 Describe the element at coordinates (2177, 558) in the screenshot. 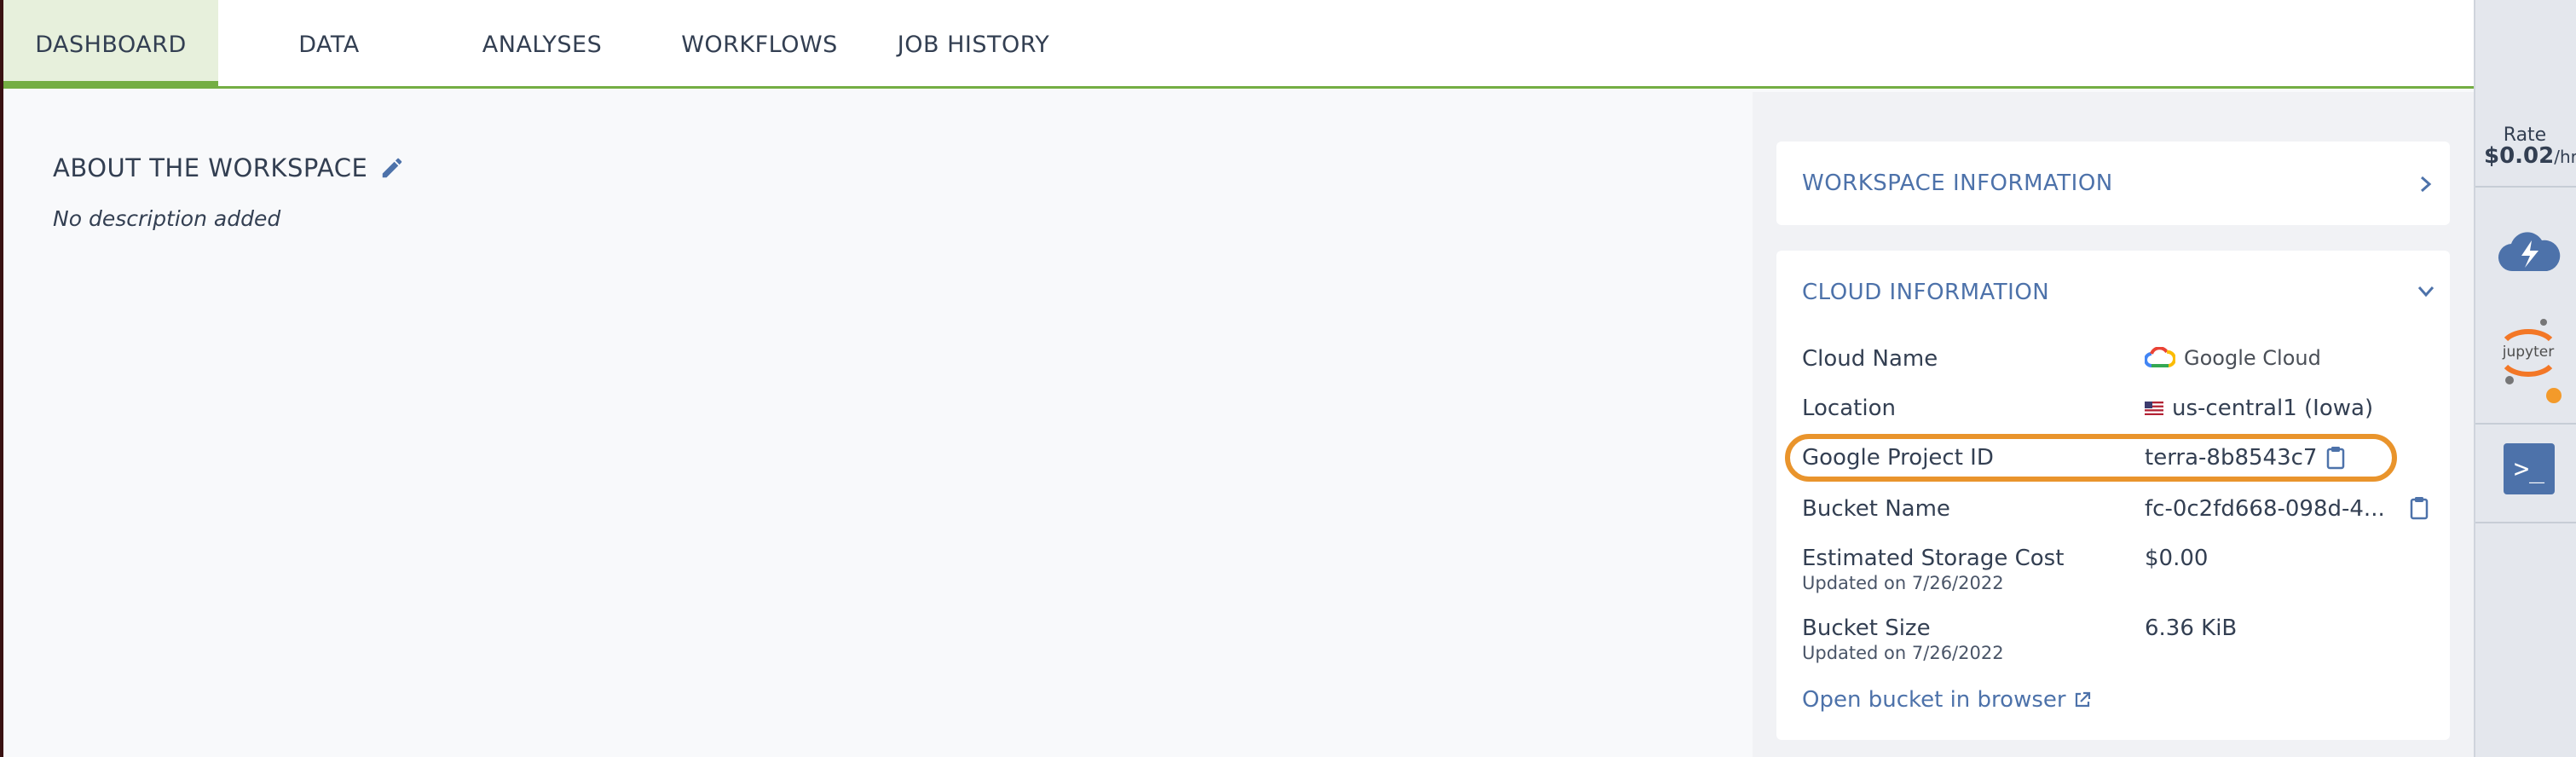

I see `storage-cost-value: $0.00` at that location.